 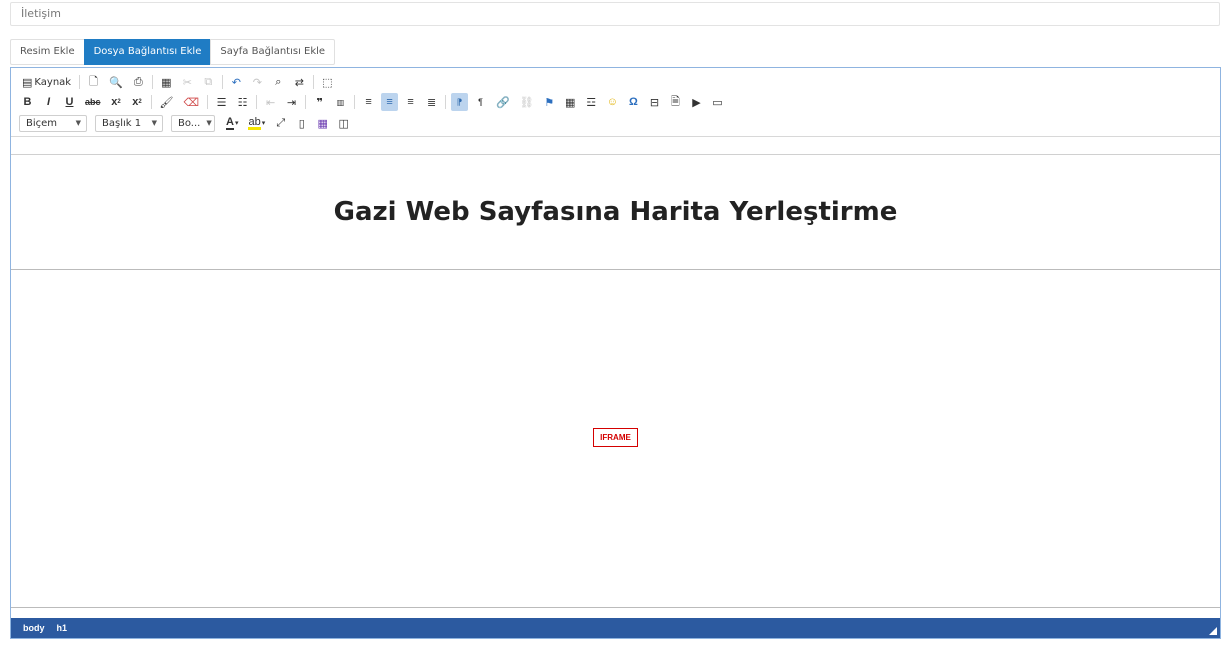 I want to click on style-select: Biçem ▼, so click(x=53, y=123).